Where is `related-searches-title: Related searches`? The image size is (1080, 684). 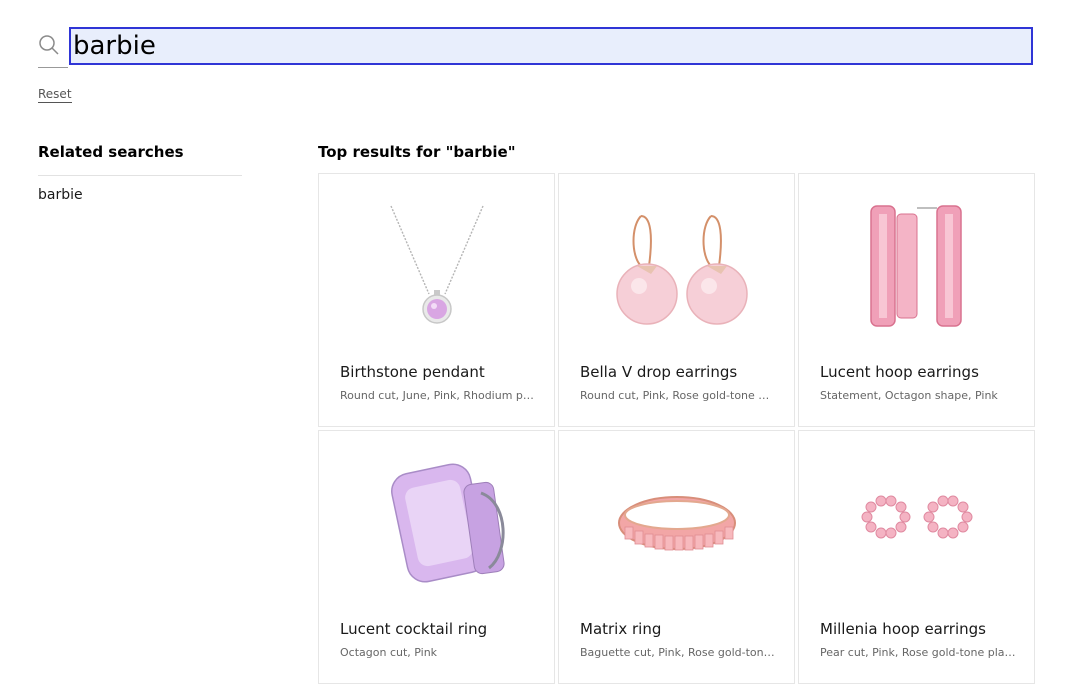
related-searches-title: Related searches is located at coordinates (111, 152).